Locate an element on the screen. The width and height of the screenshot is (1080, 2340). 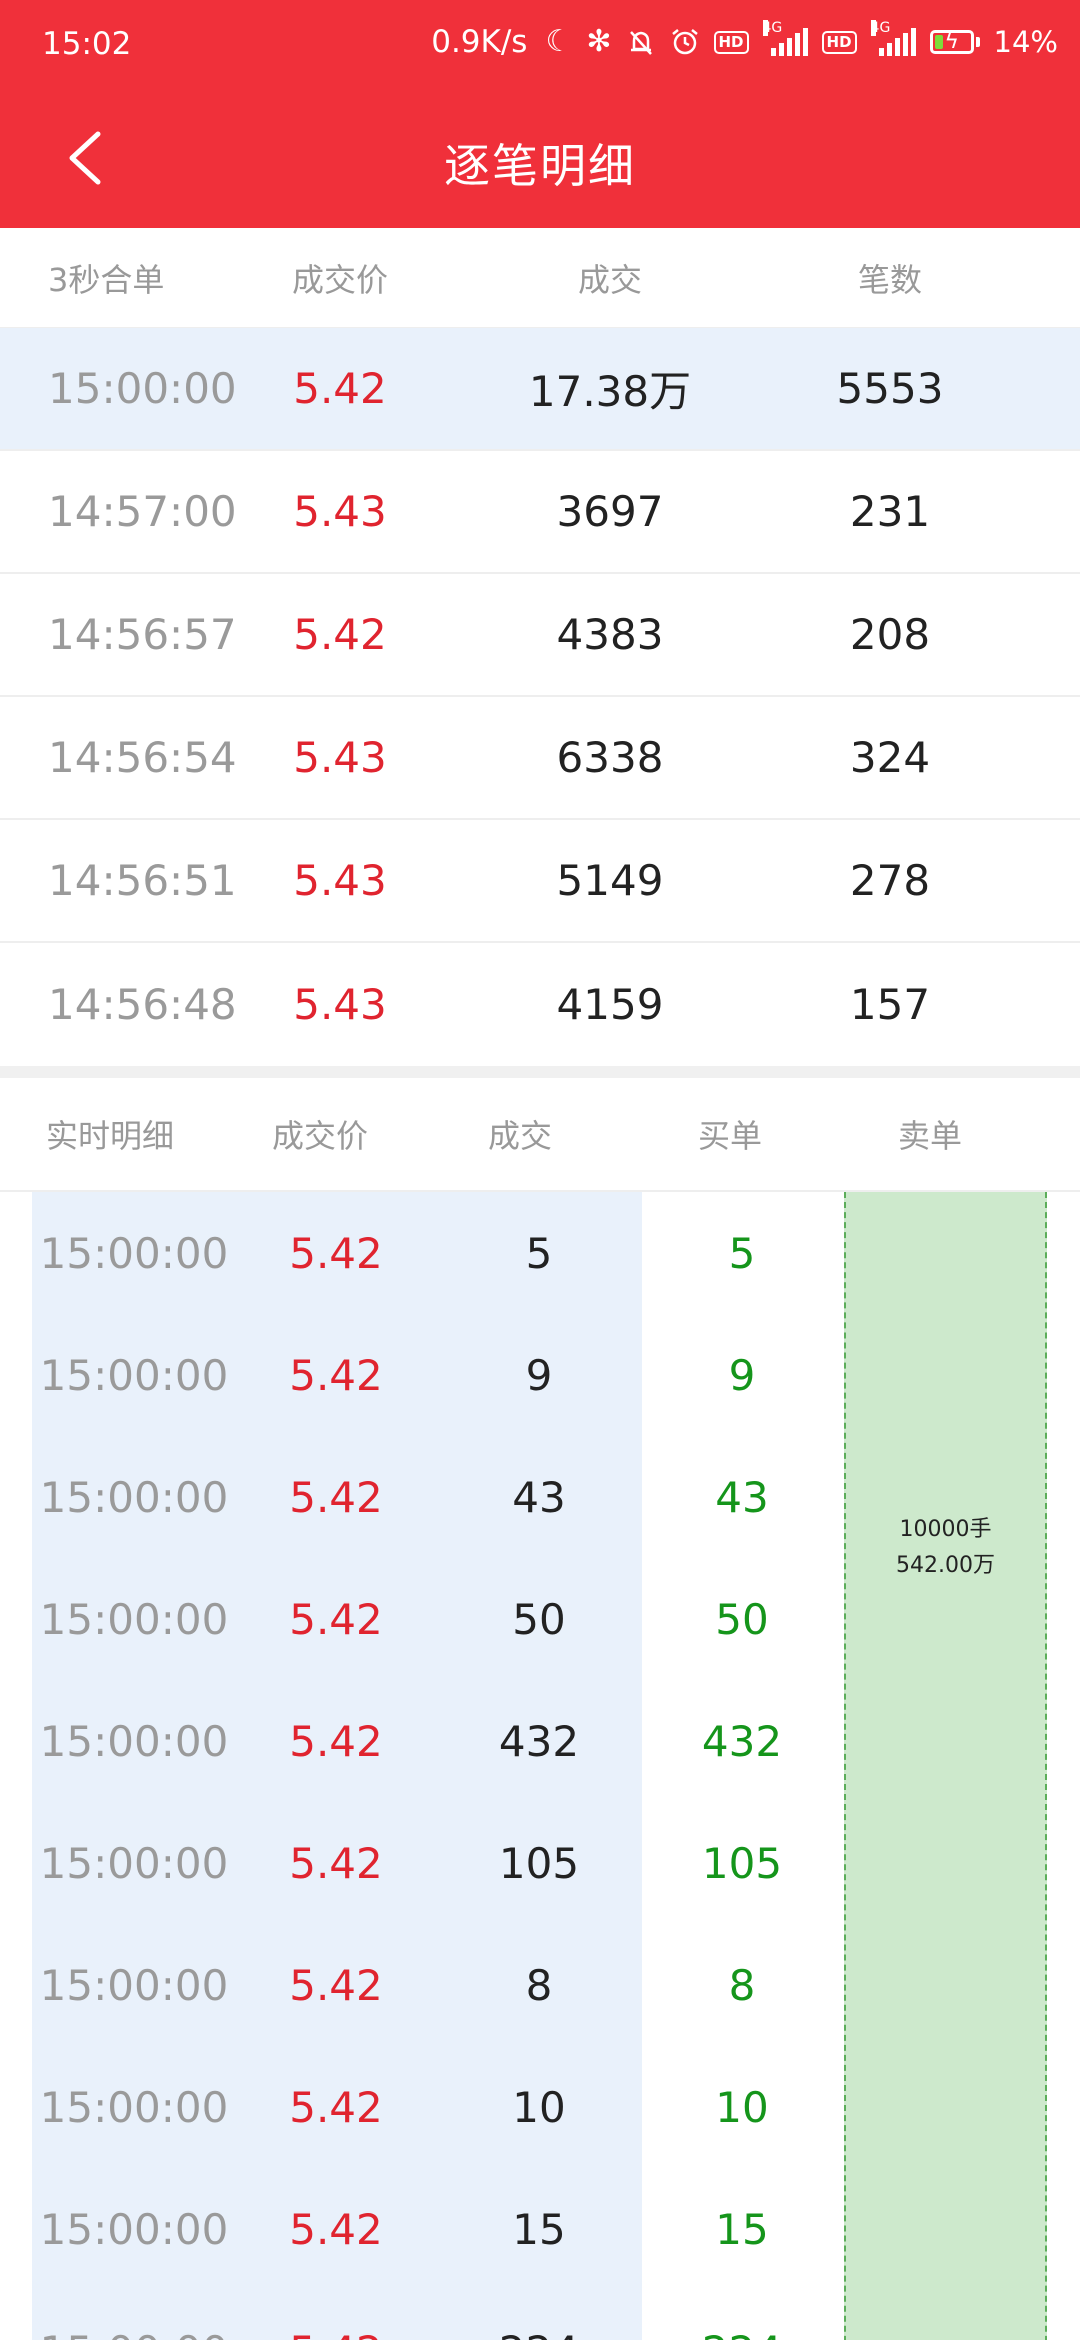
net-speed: 0.9K/s is located at coordinates (479, 42).